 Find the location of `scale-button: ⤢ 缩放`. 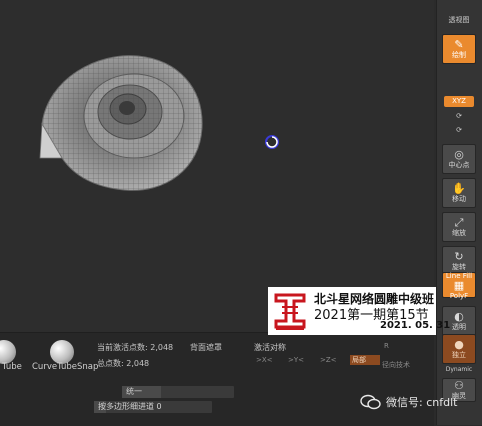

scale-button: ⤢ 缩放 is located at coordinates (459, 227).